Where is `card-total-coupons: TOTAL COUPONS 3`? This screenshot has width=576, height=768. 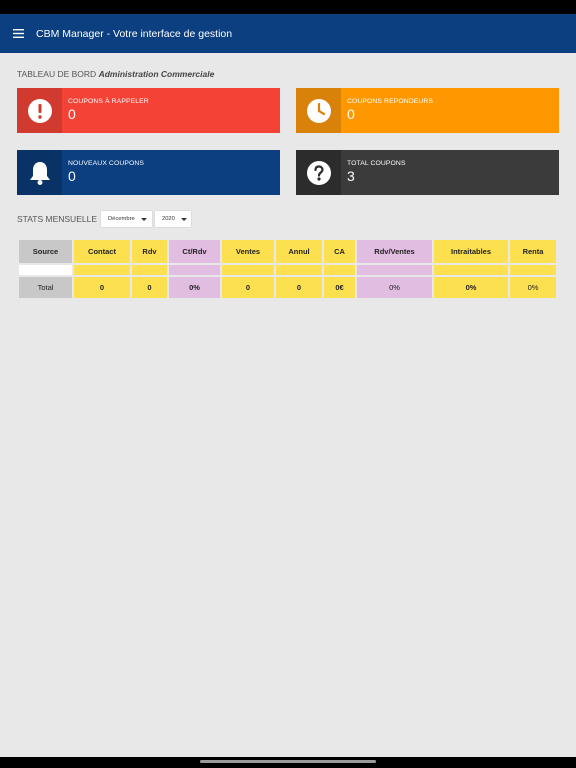
card-total-coupons: TOTAL COUPONS 3 is located at coordinates (427, 172).